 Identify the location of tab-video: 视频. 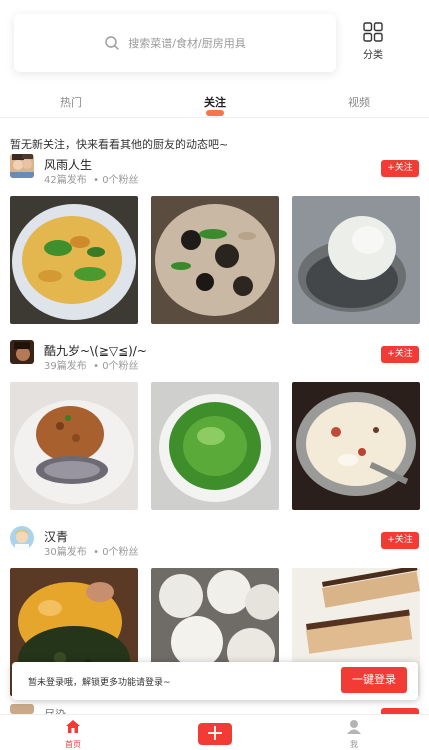
(359, 102).